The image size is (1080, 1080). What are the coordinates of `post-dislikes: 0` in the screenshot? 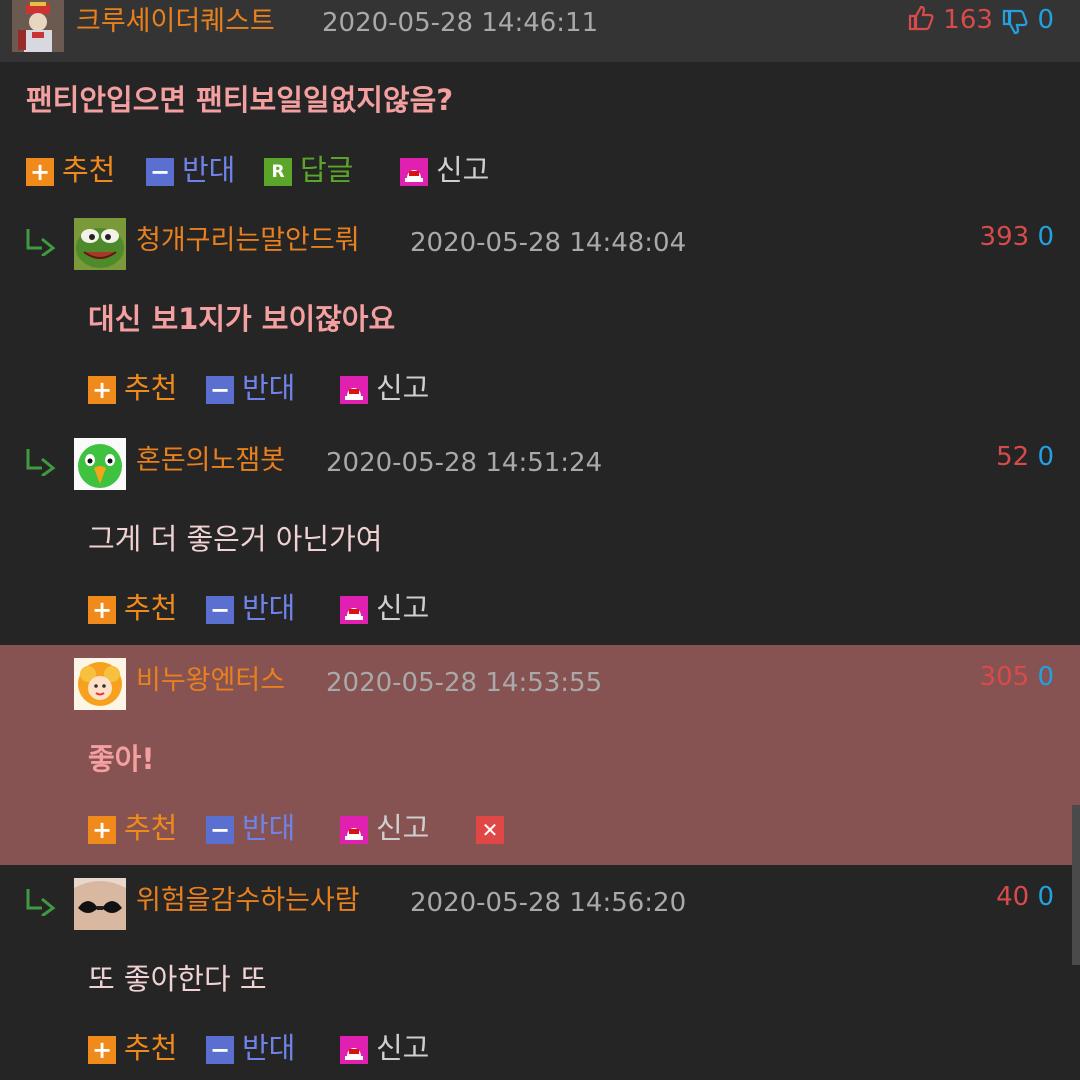 It's located at (1045, 20).